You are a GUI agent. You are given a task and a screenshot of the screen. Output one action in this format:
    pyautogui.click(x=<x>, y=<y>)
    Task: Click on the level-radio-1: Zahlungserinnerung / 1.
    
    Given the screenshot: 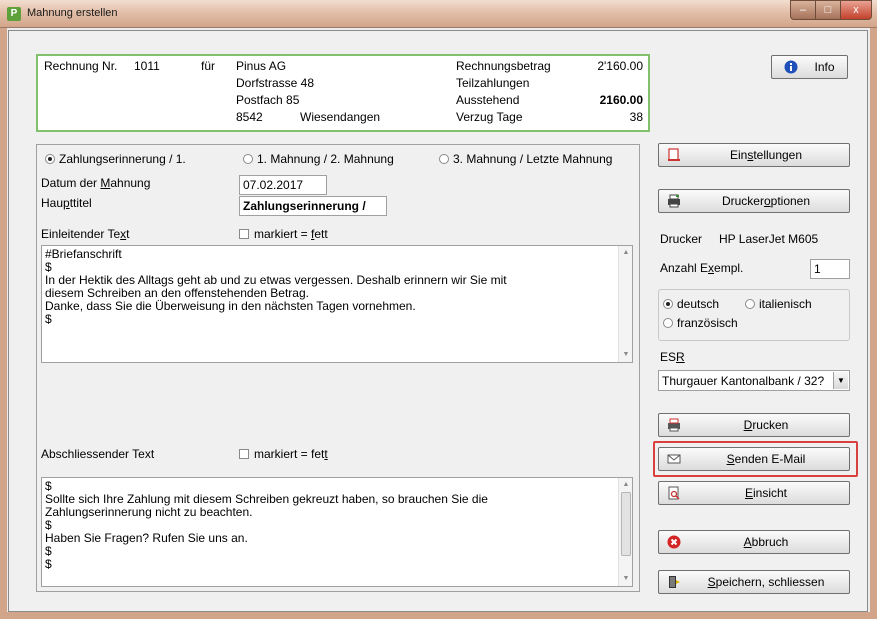 What is the action you would take?
    pyautogui.click(x=115, y=159)
    